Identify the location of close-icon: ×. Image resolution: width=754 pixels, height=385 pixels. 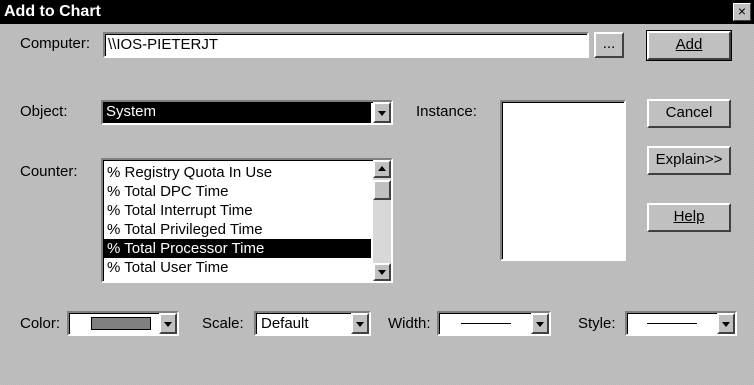
(742, 11).